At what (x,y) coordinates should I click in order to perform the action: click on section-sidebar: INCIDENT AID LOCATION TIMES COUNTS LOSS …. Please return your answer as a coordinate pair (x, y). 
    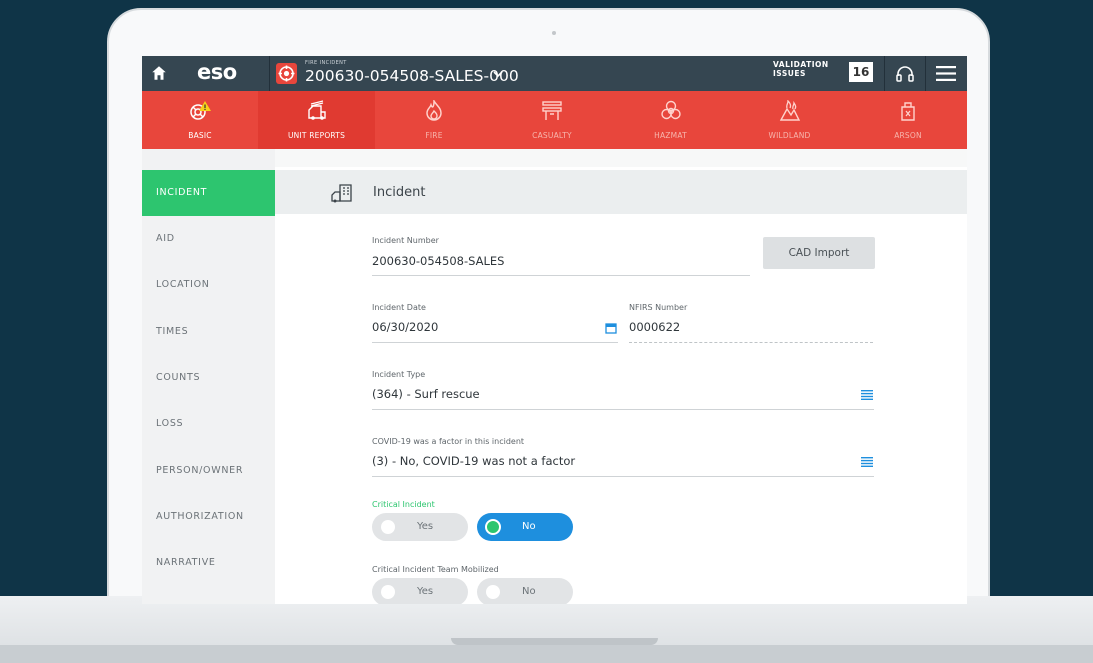
    Looking at the image, I should click on (208, 376).